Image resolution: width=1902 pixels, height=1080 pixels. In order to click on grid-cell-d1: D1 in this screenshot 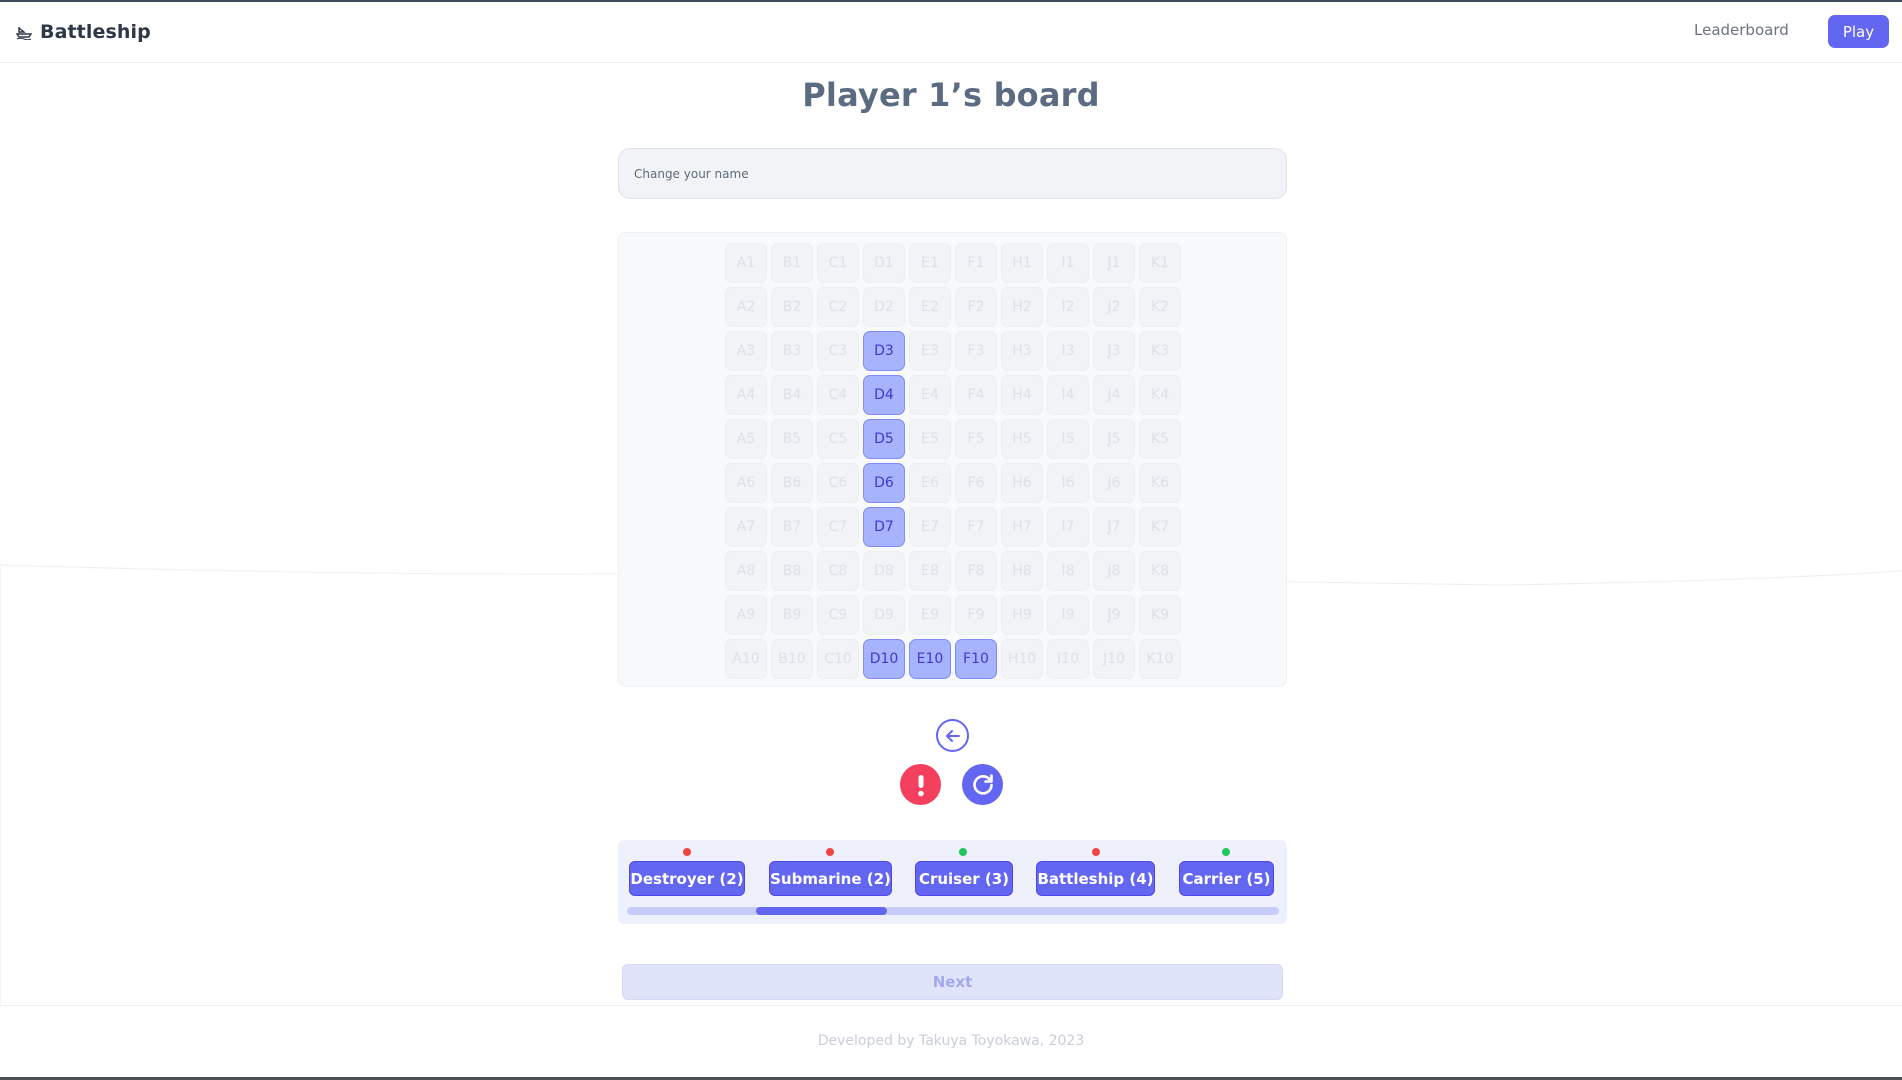, I will do `click(884, 263)`.